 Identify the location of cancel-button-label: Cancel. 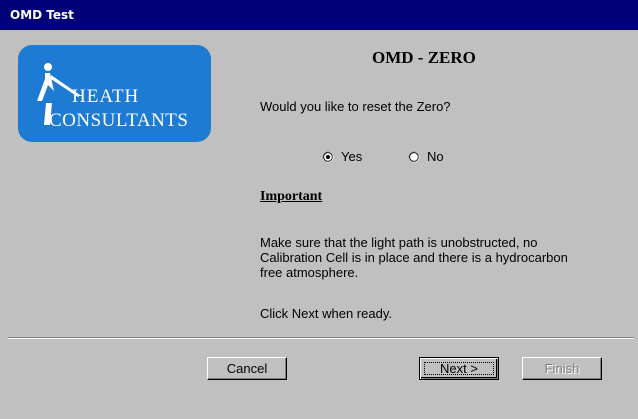
(247, 368).